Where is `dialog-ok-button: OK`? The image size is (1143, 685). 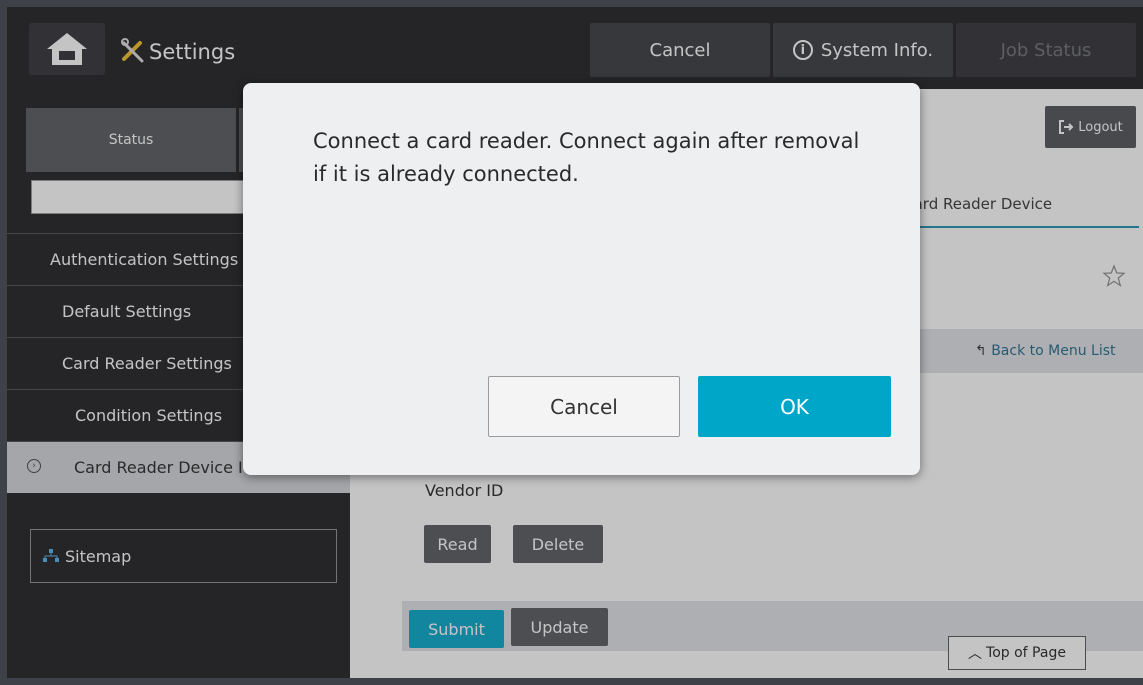 dialog-ok-button: OK is located at coordinates (794, 406).